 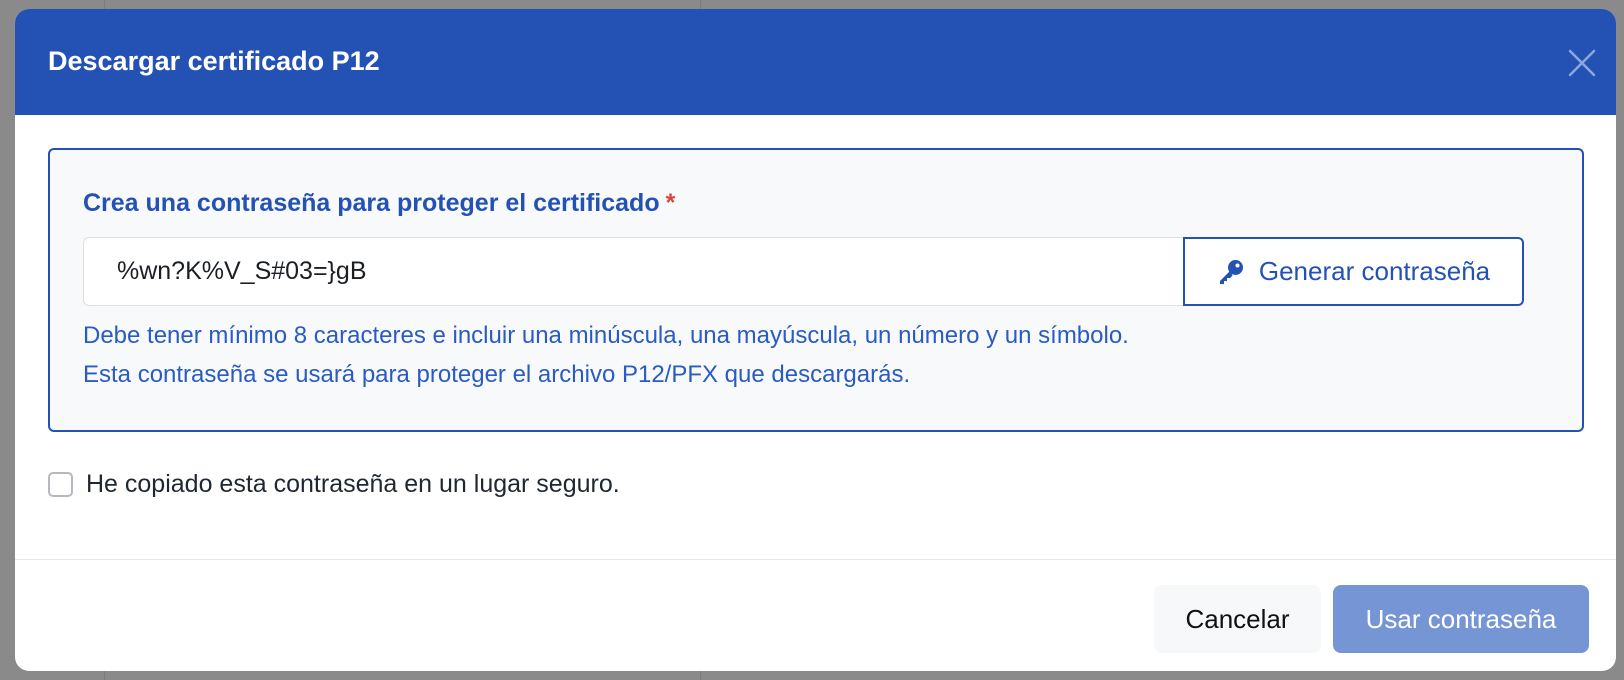 I want to click on close-button, so click(x=1582, y=63).